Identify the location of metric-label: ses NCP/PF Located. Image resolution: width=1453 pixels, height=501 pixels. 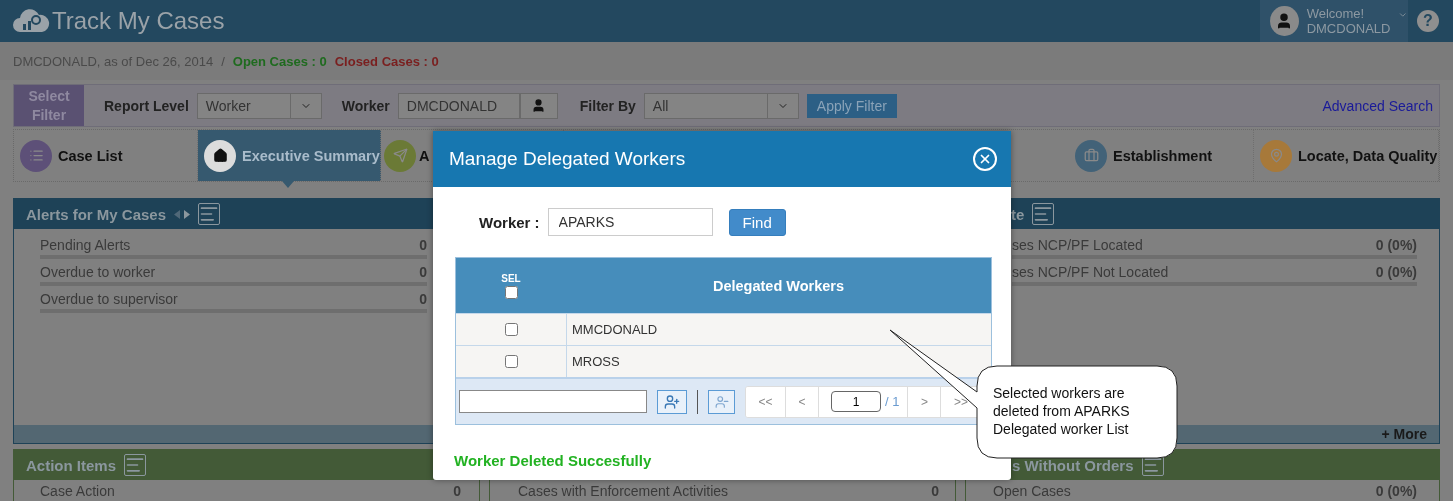
(1077, 246).